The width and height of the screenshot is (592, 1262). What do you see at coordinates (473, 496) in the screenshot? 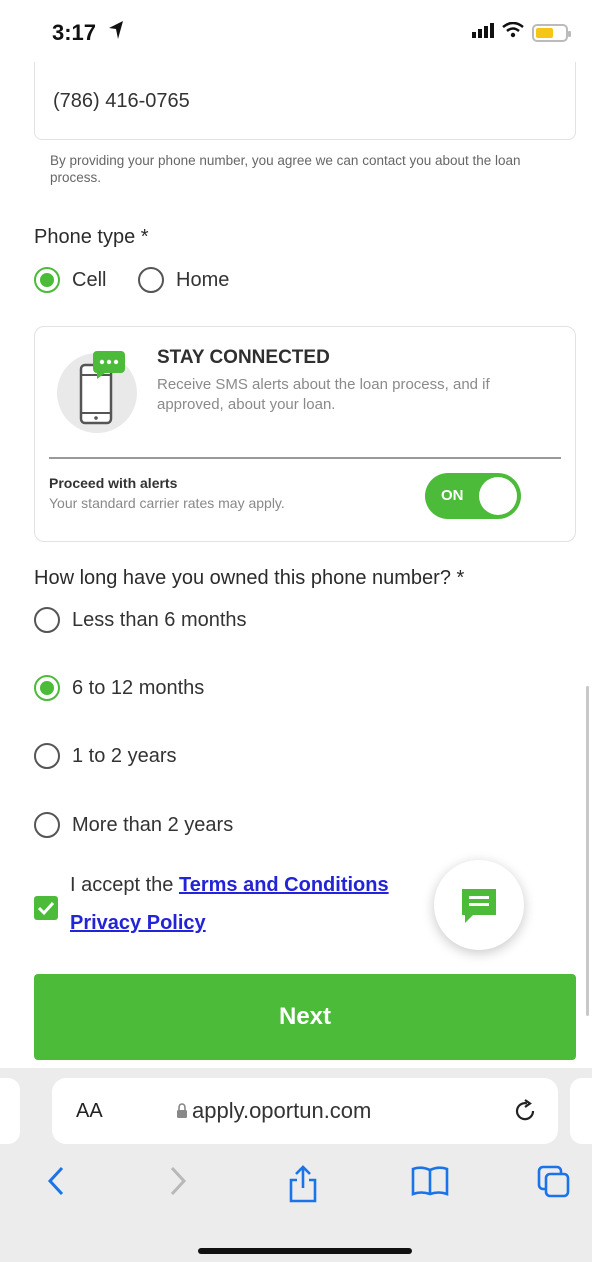
I see `alerts-toggle: ON` at bounding box center [473, 496].